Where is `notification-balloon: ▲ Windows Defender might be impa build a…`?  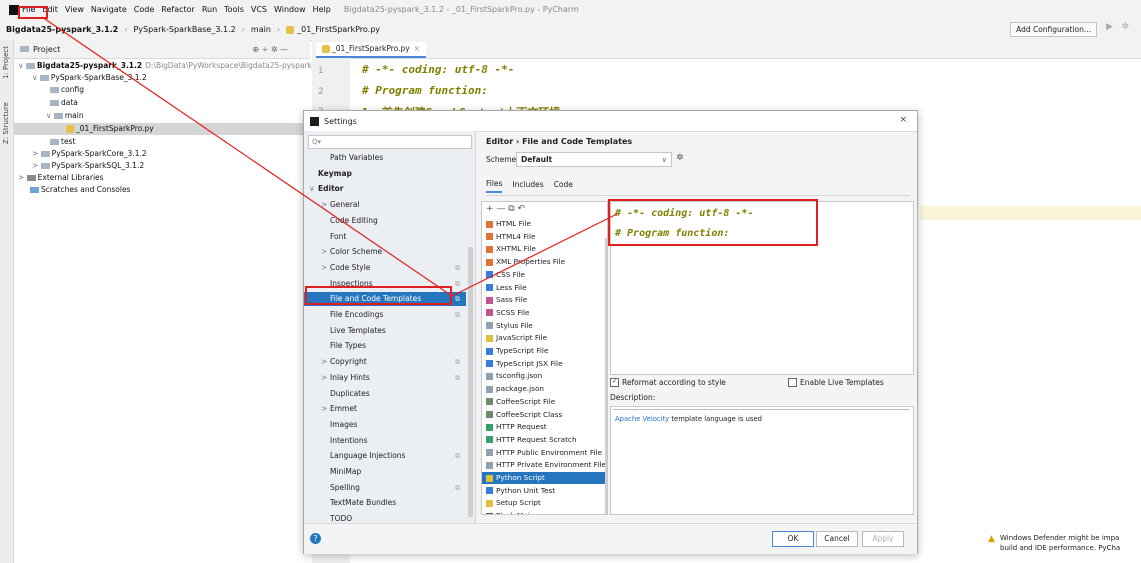
notification-balloon: ▲ Windows Defender might be impa build a… is located at coordinates (1060, 546).